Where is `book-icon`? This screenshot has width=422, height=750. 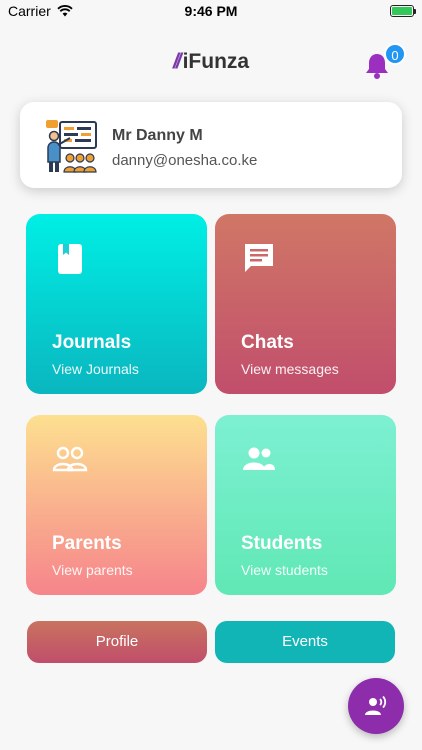 book-icon is located at coordinates (70, 259).